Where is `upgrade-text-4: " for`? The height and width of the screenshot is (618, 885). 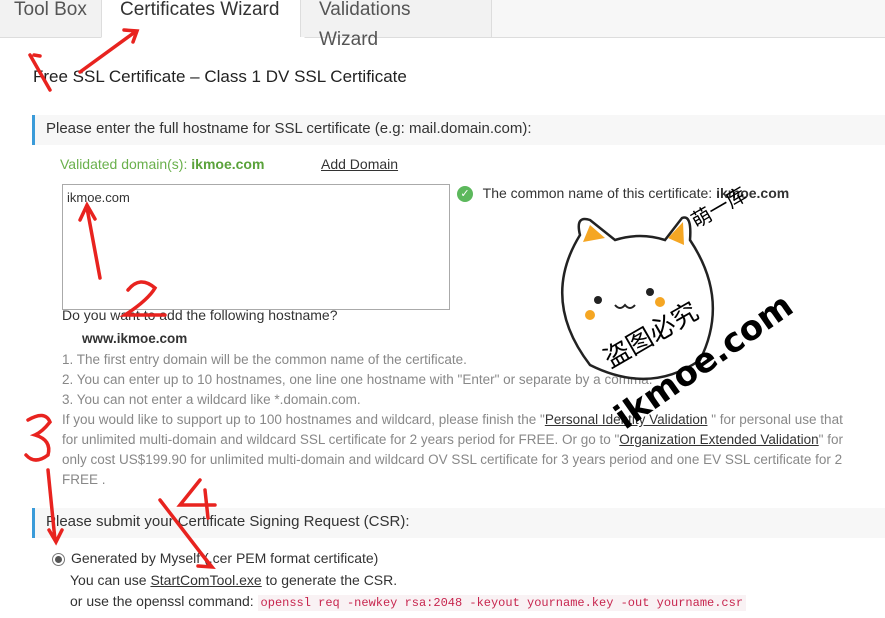 upgrade-text-4: " for is located at coordinates (830, 439).